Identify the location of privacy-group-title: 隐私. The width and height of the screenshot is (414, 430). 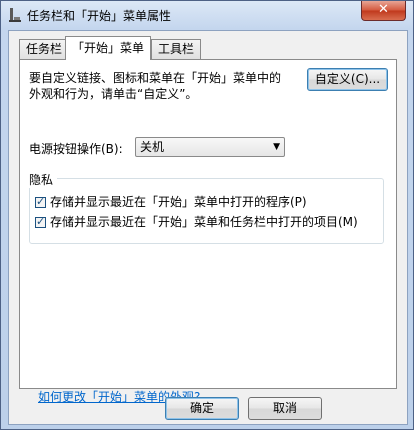
(43, 179).